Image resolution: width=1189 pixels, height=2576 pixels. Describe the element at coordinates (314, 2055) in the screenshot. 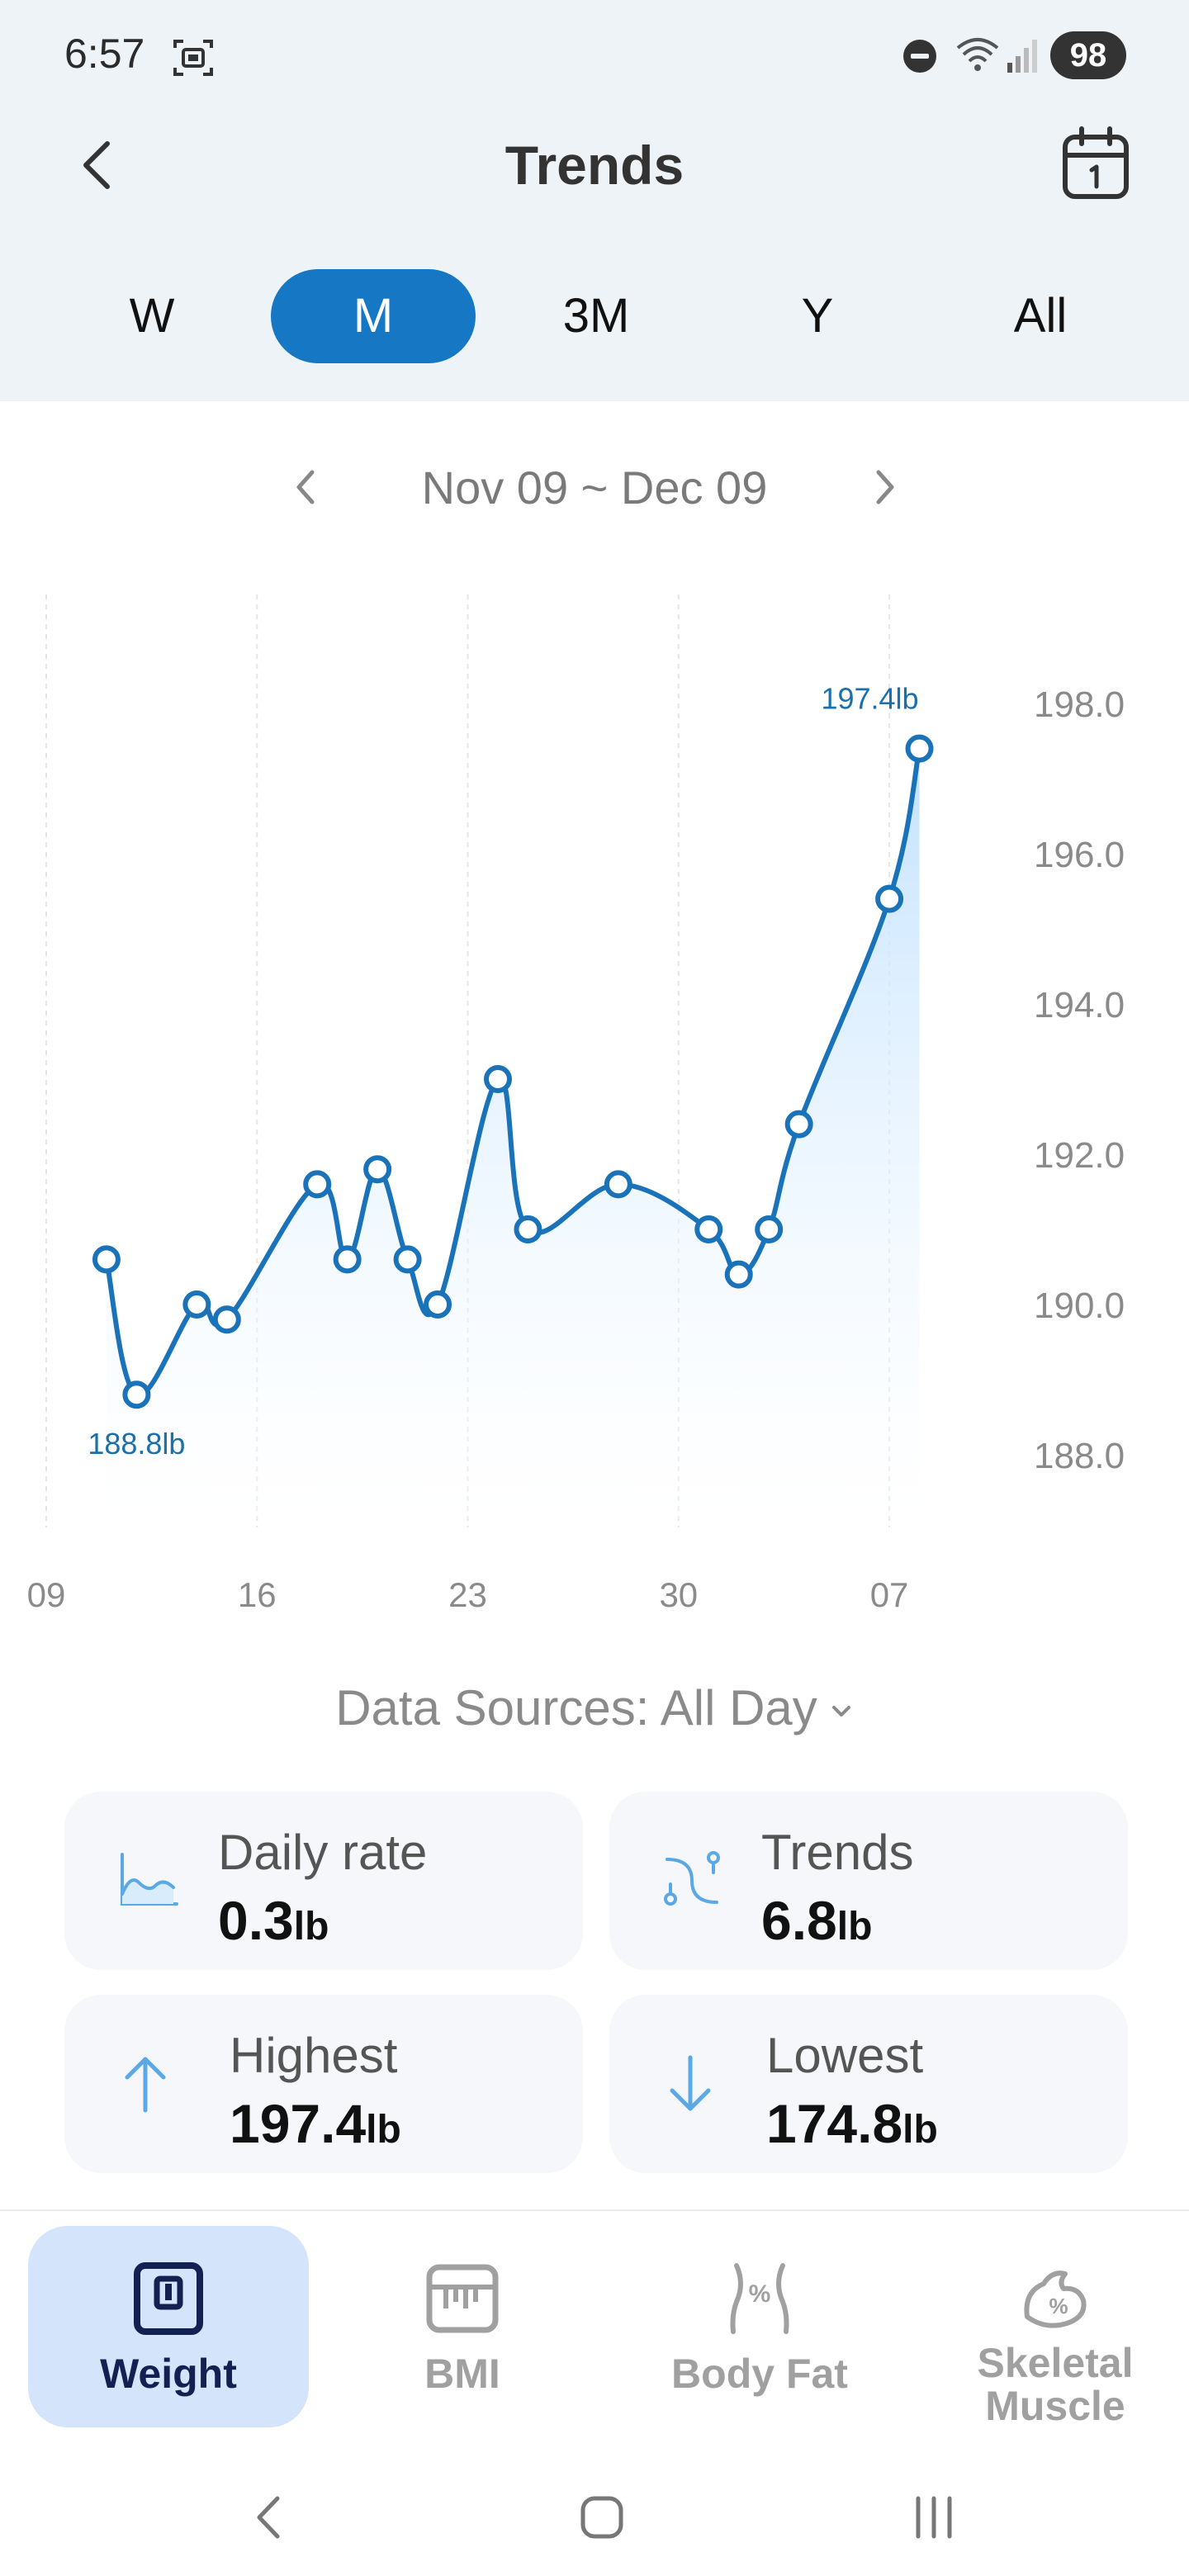

I see `stat-label: Highest` at that location.